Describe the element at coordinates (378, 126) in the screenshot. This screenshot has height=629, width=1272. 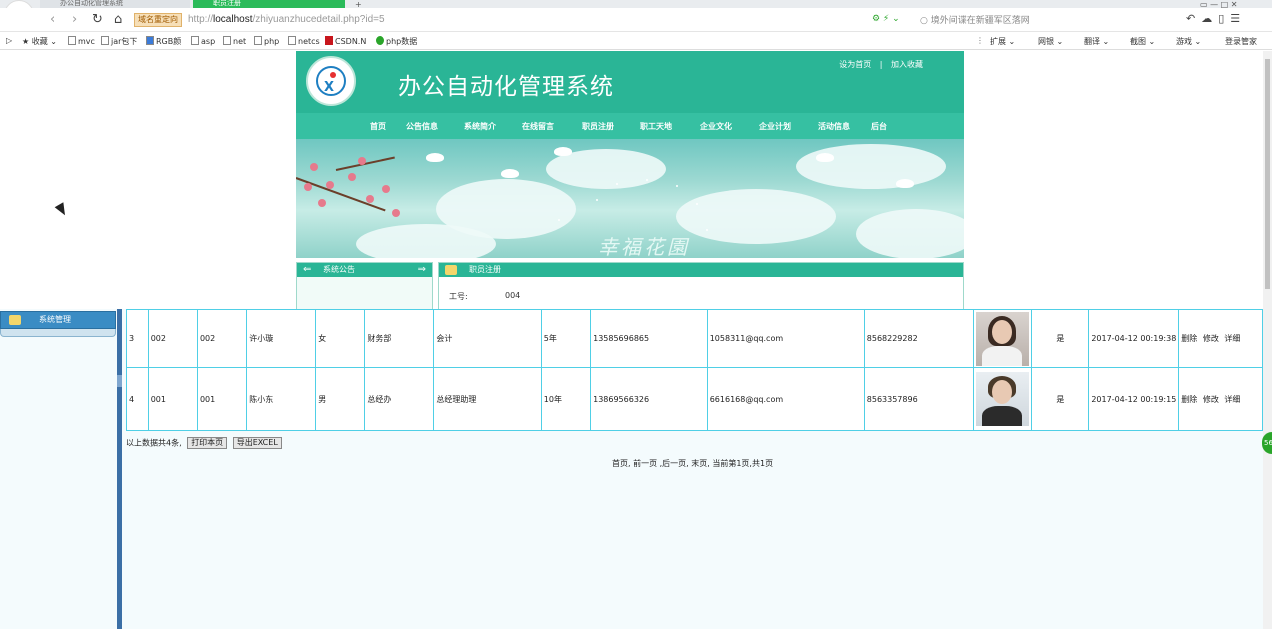
I see `menu-home: 首页` at that location.